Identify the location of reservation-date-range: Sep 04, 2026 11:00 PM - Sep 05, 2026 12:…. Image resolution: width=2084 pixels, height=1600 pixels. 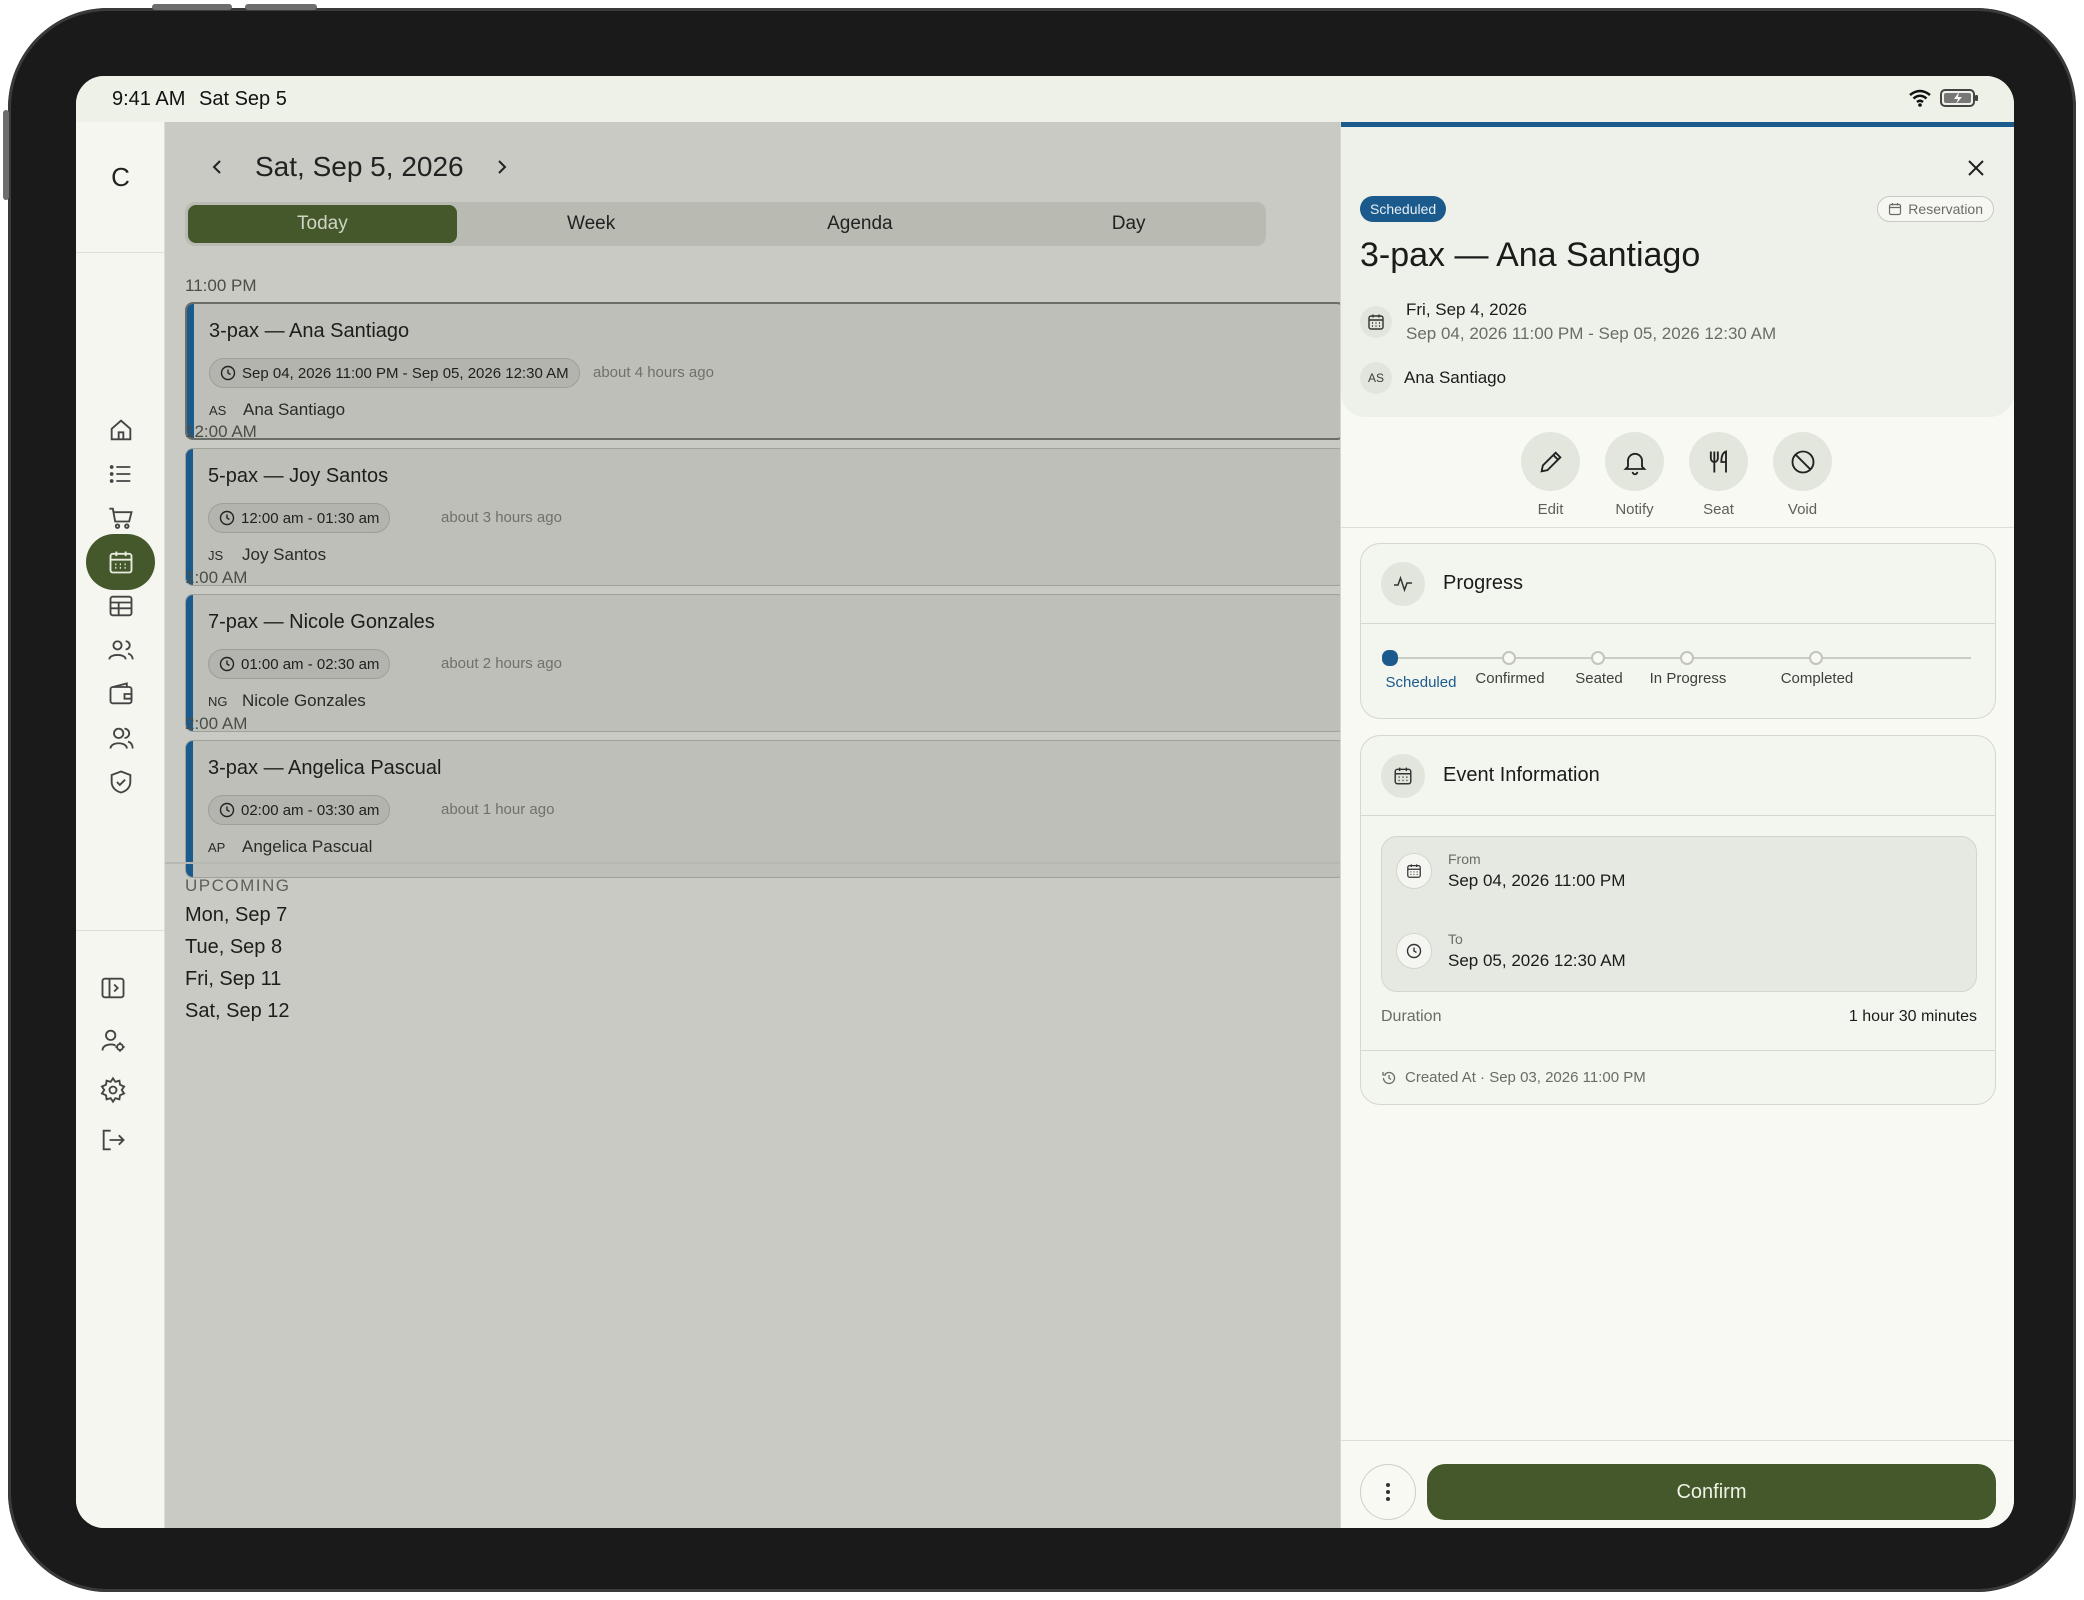
(1591, 333).